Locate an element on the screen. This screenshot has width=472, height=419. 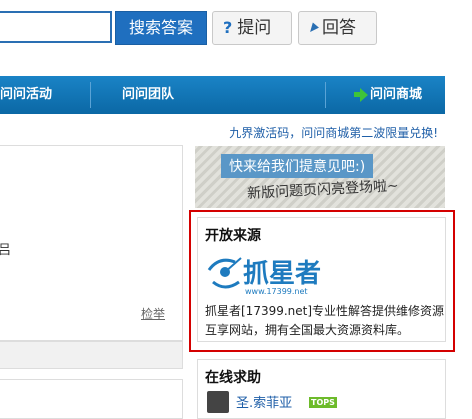
ask-label: 提问 is located at coordinates (254, 28).